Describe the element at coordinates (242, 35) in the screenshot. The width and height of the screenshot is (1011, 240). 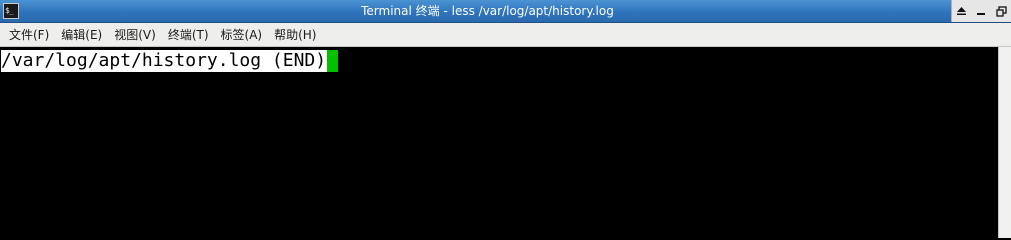
I see `menu-tabs: 标签(A)` at that location.